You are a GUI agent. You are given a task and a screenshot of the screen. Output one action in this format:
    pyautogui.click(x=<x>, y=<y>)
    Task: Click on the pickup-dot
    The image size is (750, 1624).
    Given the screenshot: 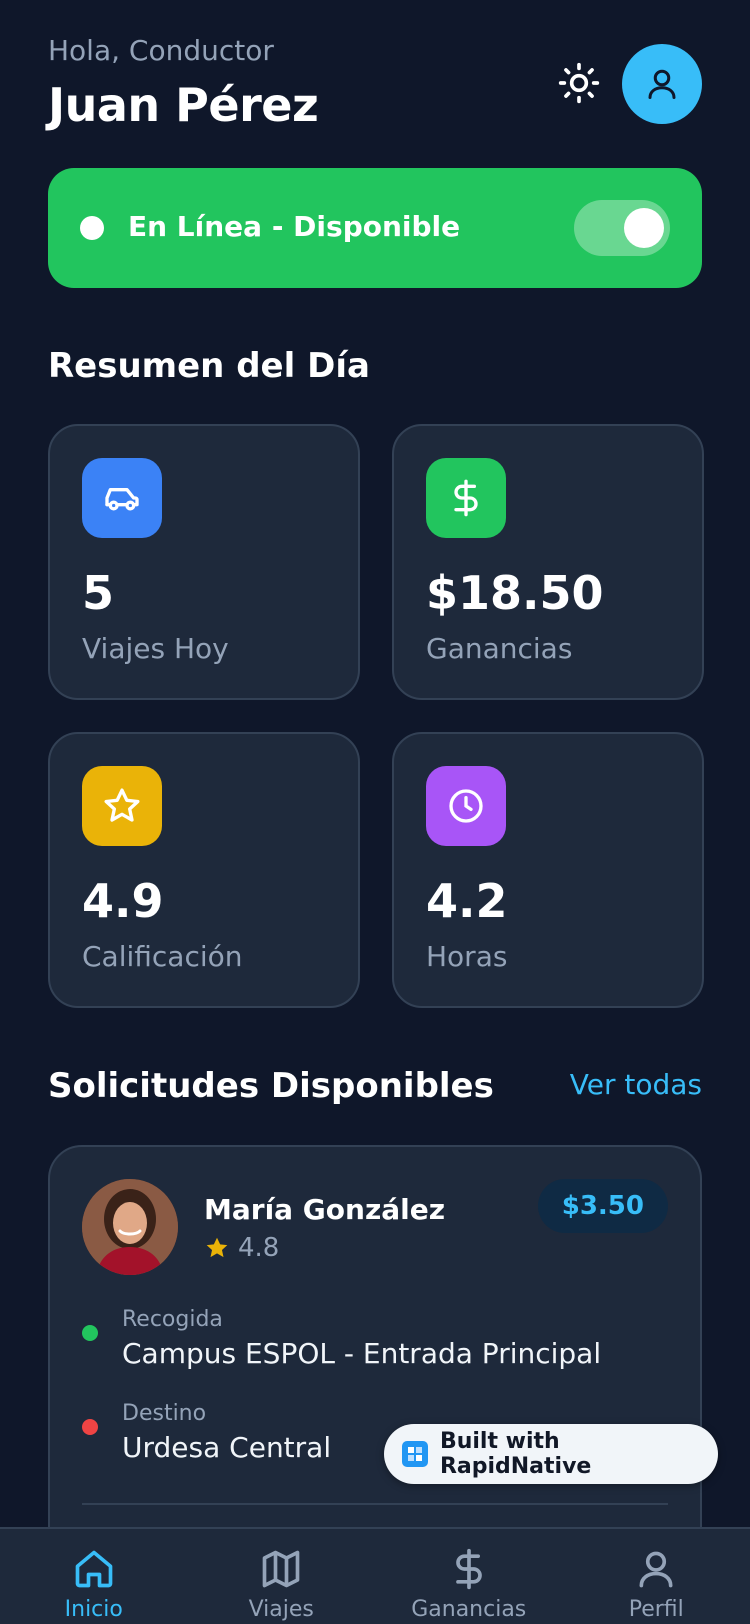 What is the action you would take?
    pyautogui.click(x=90, y=1333)
    